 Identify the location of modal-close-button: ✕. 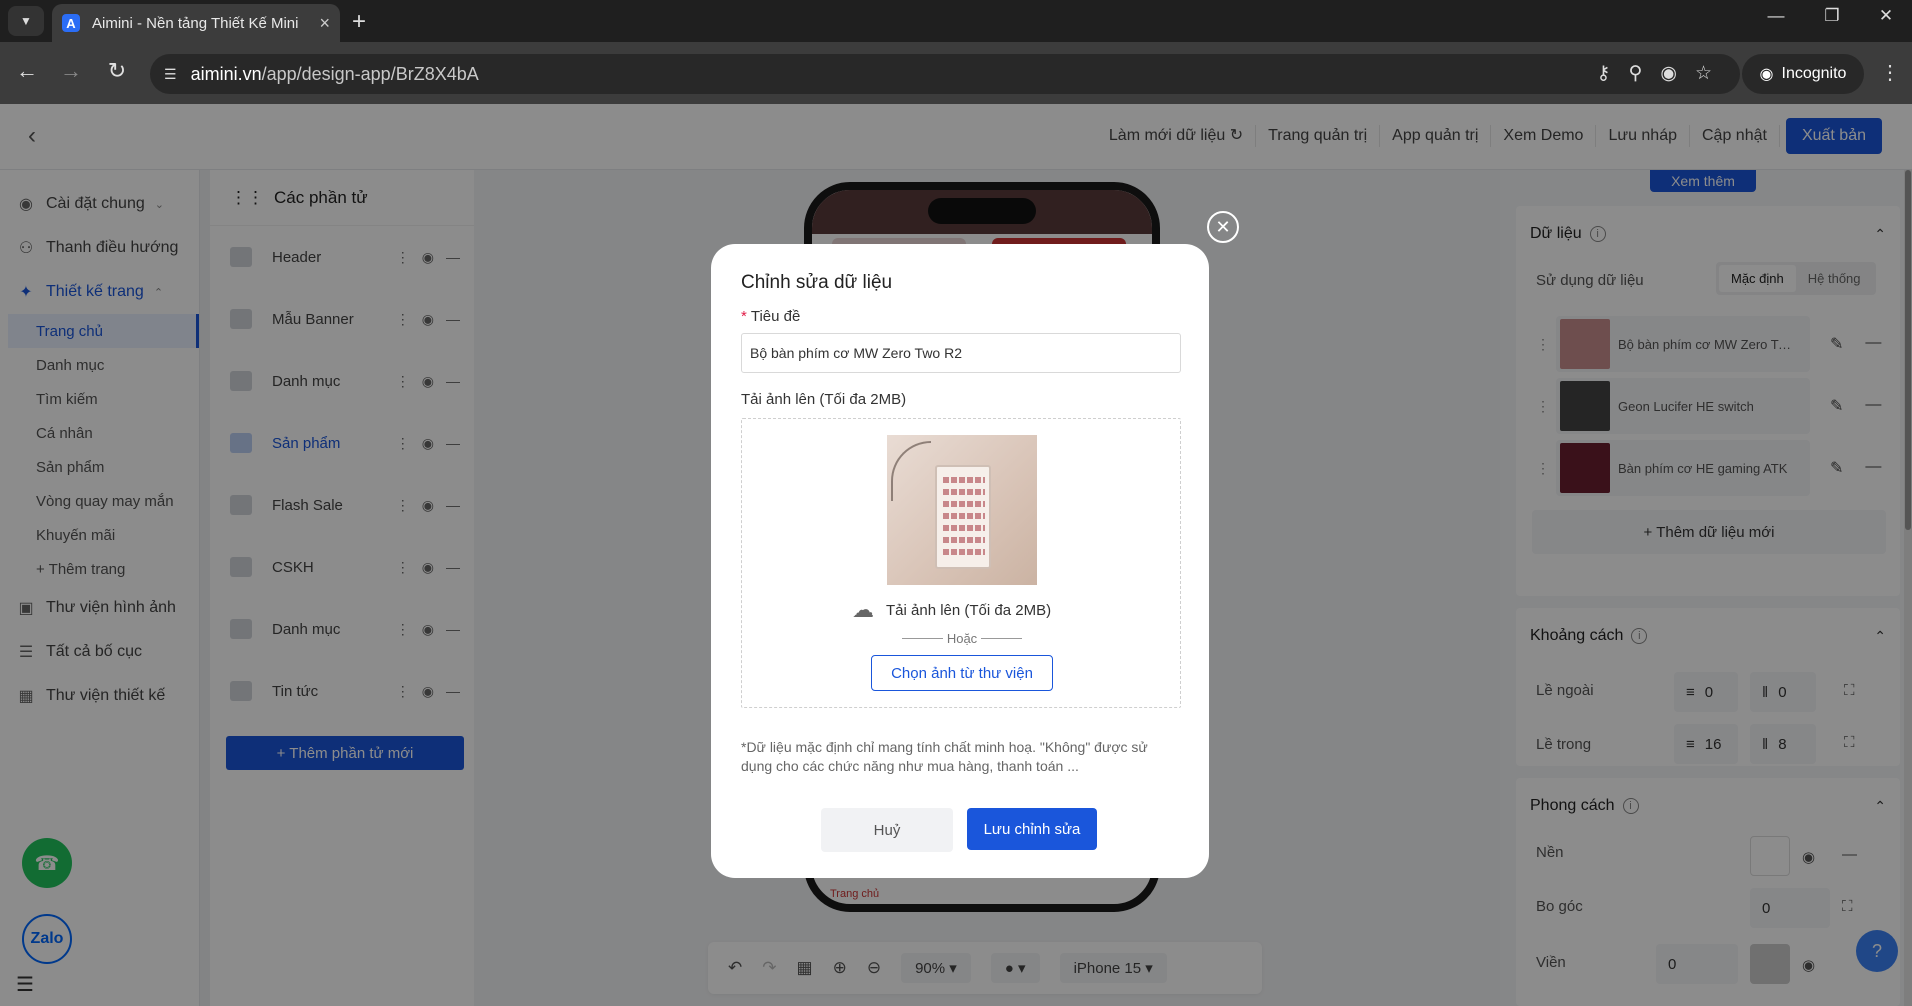
(1223, 227).